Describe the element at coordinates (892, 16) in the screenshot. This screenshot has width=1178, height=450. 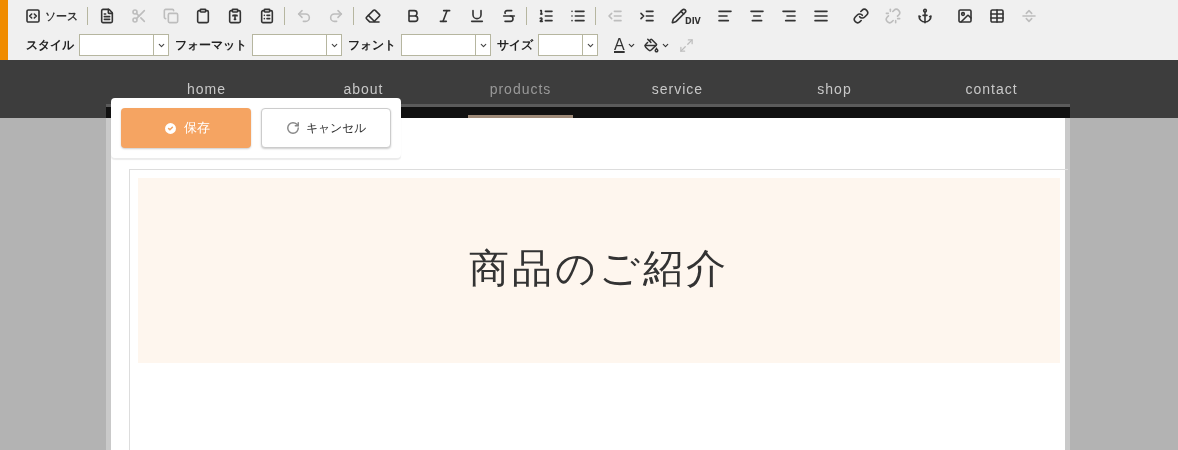
I see `unlink-icon` at that location.